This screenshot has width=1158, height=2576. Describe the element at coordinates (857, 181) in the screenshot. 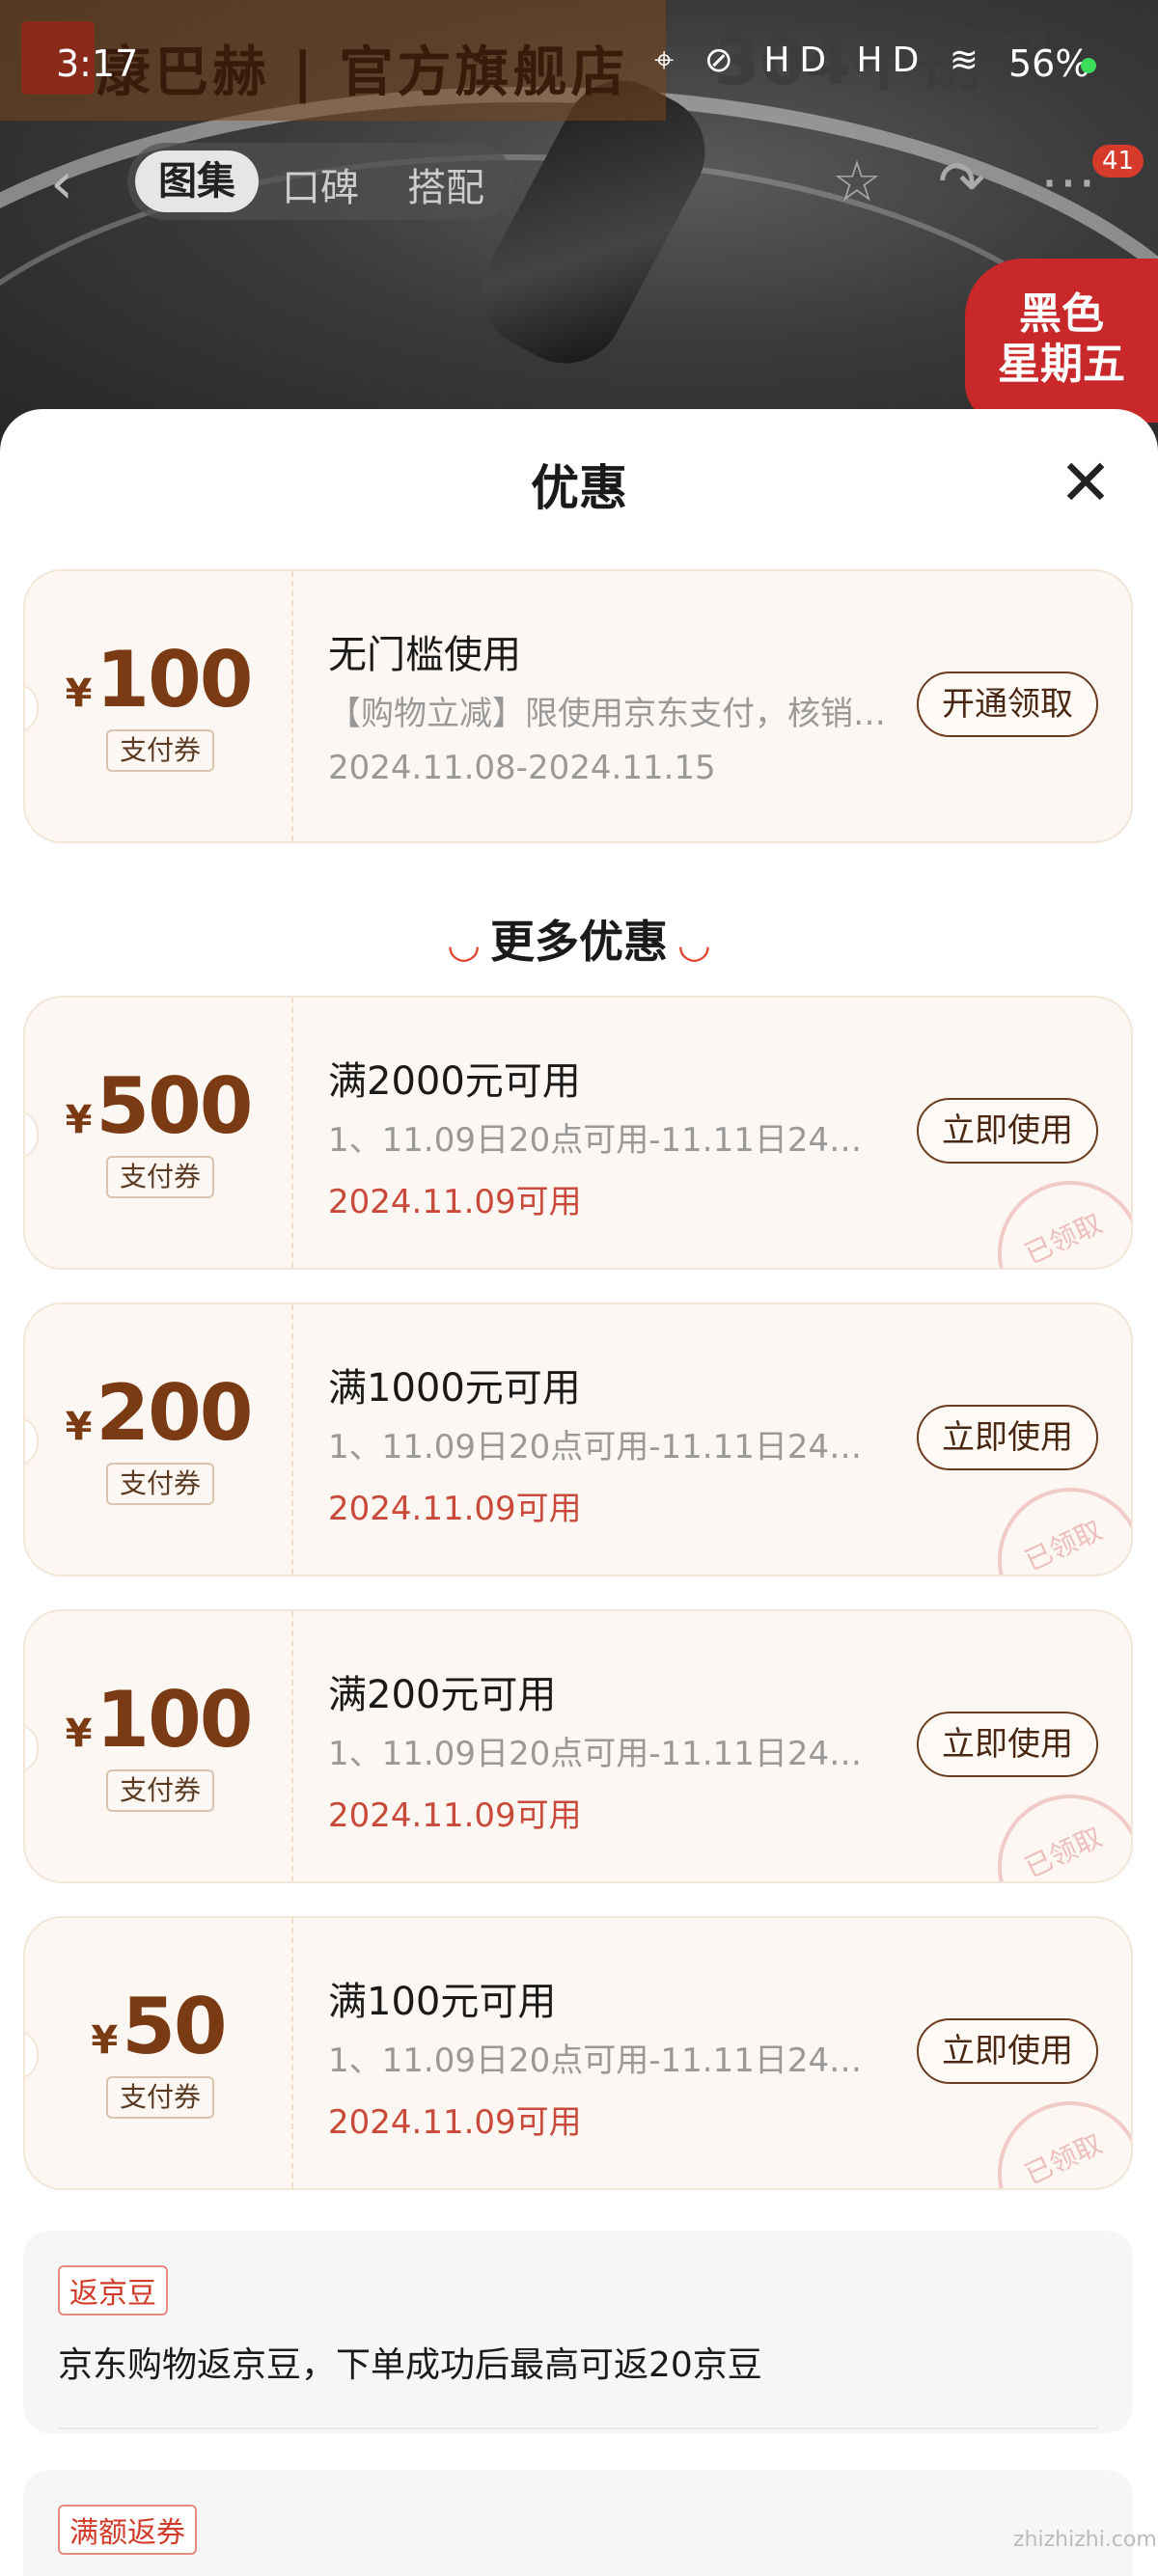

I see `star-icon: ☆` at that location.